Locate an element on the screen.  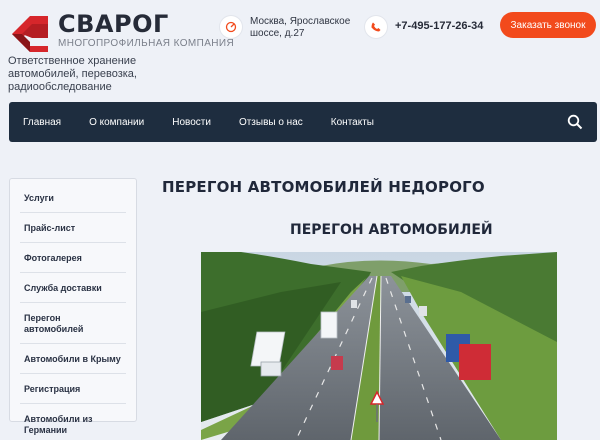
sidebar-item-delivery: Служба доставки is located at coordinates (73, 288).